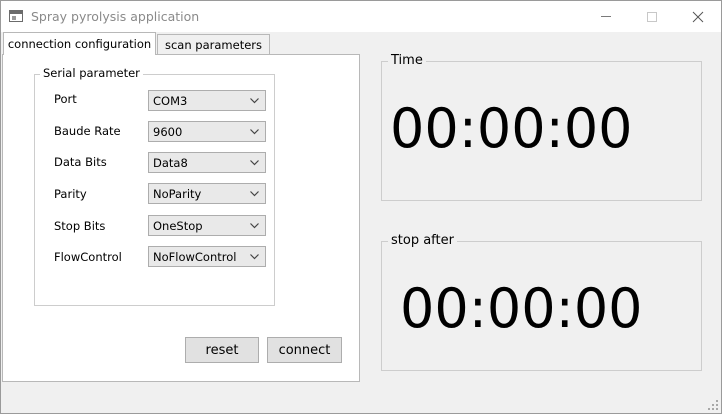 This screenshot has height=414, width=722. I want to click on flow-control-value: NoFlowControl, so click(195, 256).